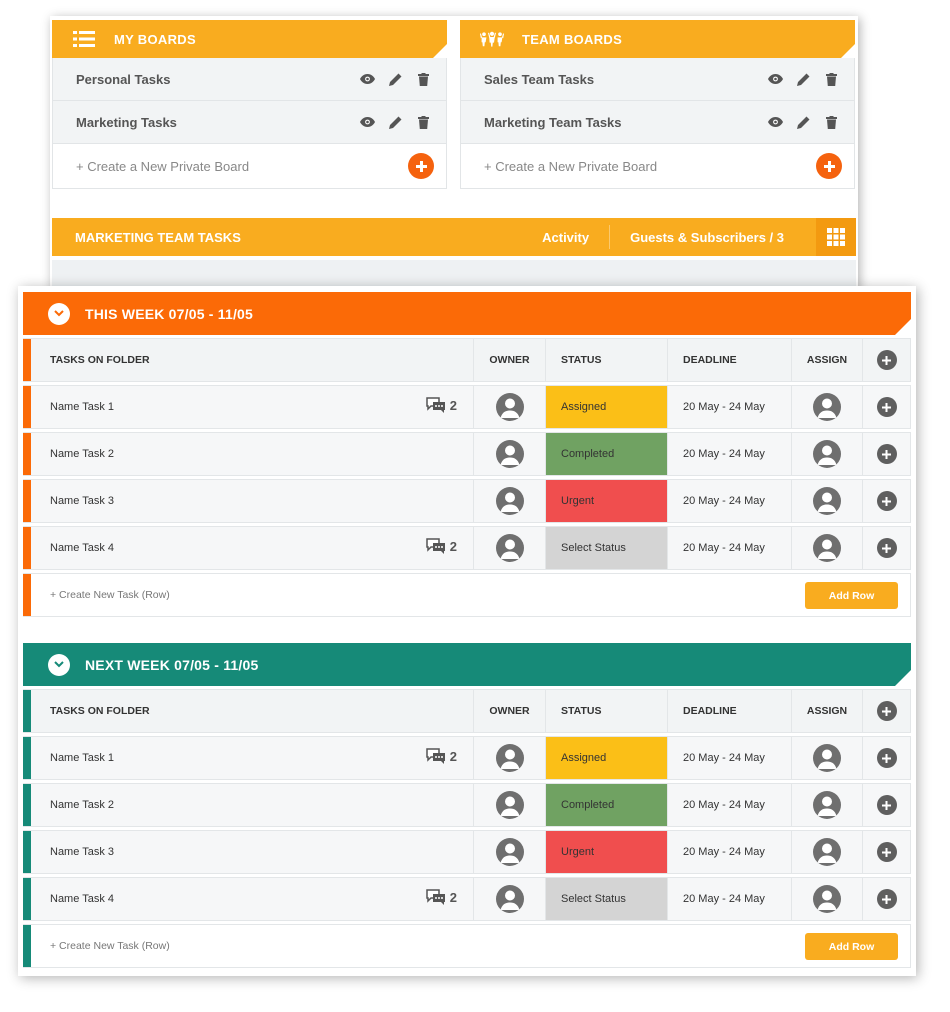 The height and width of the screenshot is (1012, 950). What do you see at coordinates (249, 39) in the screenshot?
I see `my-boards-header: MY BOARDS` at bounding box center [249, 39].